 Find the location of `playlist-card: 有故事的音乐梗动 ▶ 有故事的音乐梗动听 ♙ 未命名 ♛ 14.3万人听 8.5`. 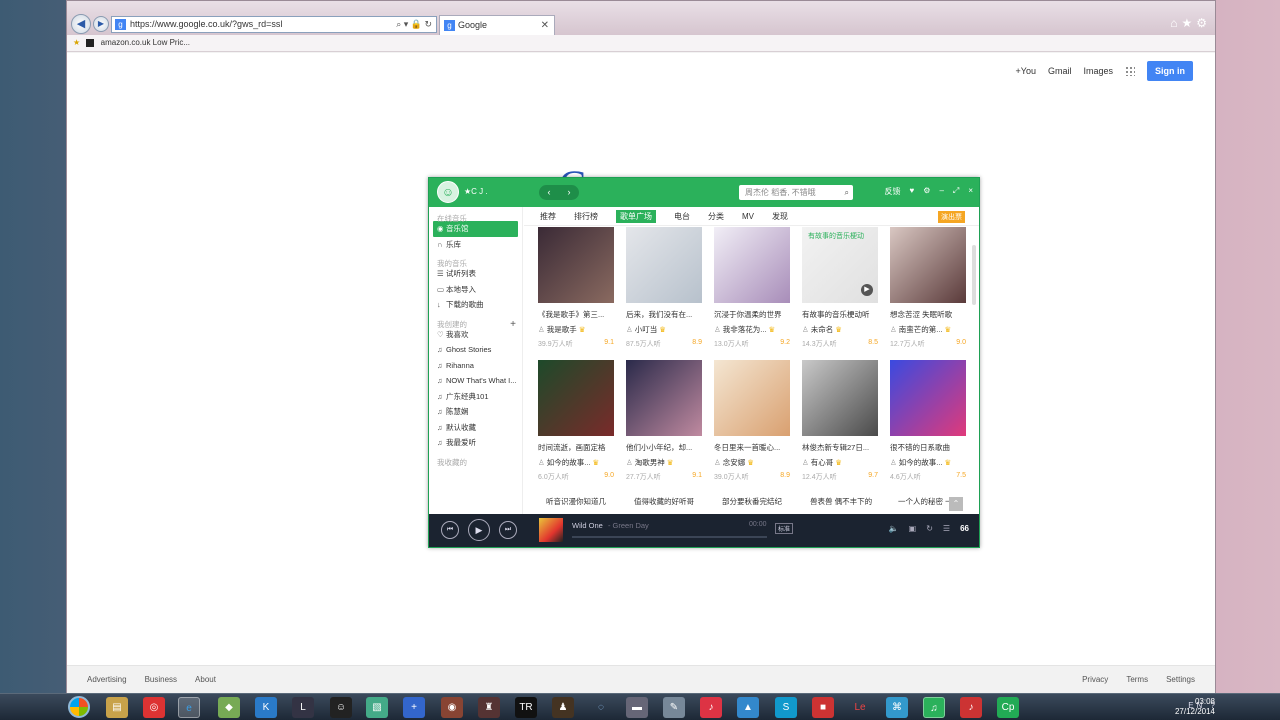

playlist-card: 有故事的音乐梗动 ▶ 有故事的音乐梗动听 ♙ 未命名 ♛ 14.3万人听 8.5 is located at coordinates (840, 287).